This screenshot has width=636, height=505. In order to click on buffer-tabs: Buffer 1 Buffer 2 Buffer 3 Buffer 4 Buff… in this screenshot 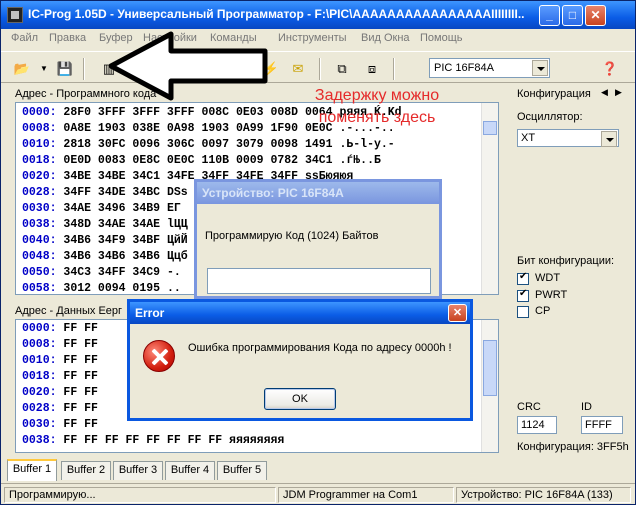, I will do `click(137, 470)`.